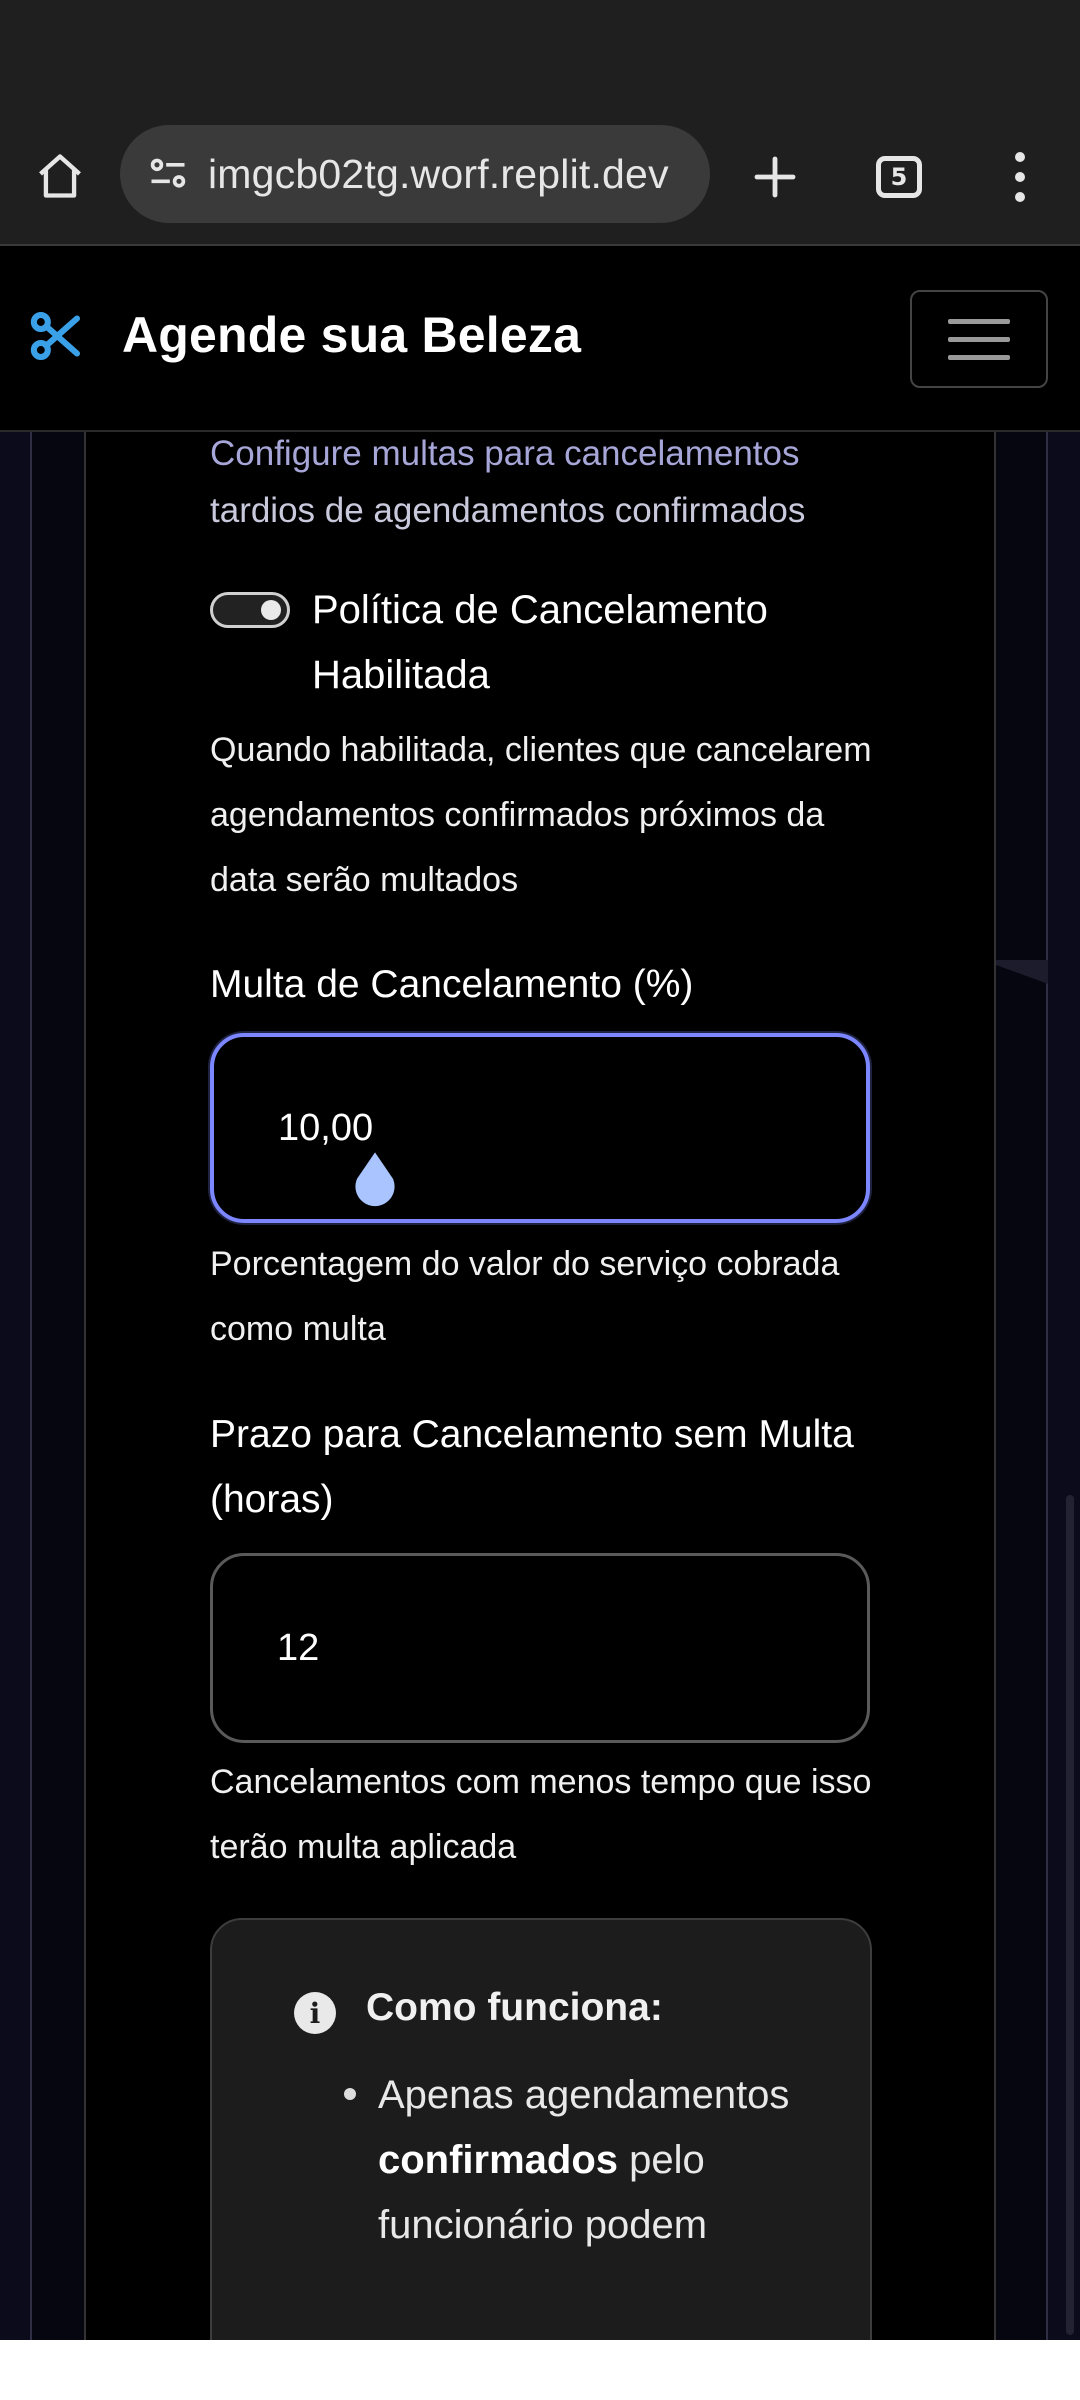 This screenshot has width=1080, height=2400. Describe the element at coordinates (438, 173) in the screenshot. I see `url-text: imgcb02tg.worf.replit.dev` at that location.